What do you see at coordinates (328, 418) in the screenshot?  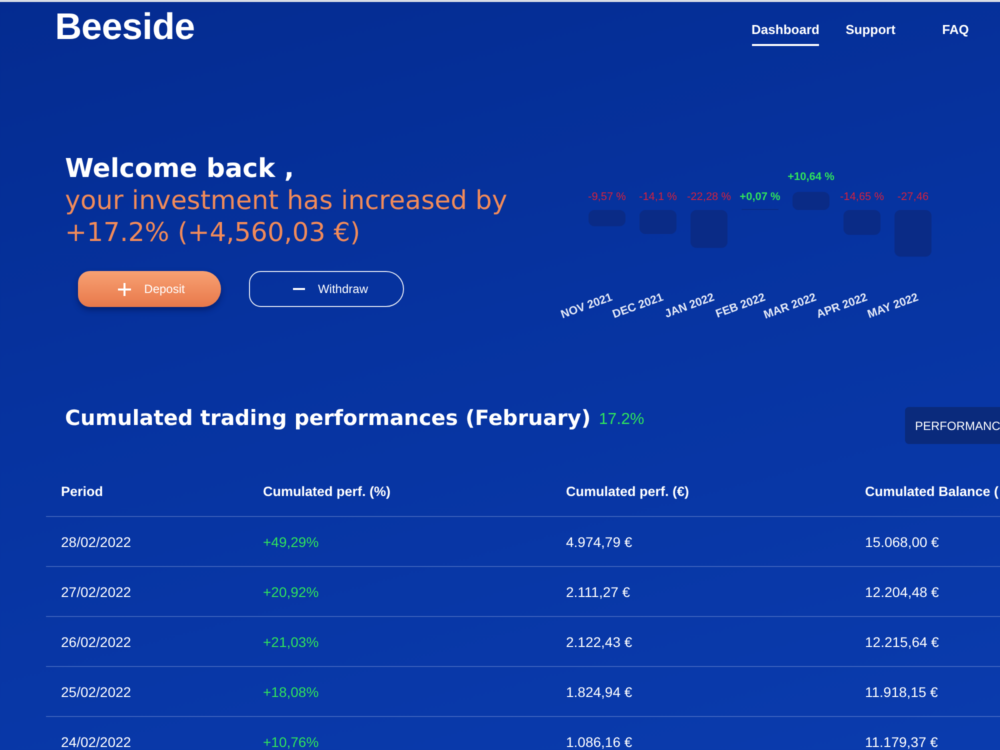 I see `section-title: Cumulated trading performances (February)` at bounding box center [328, 418].